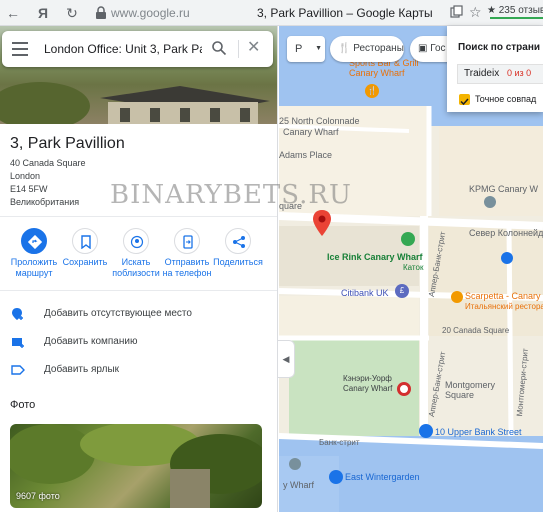 This screenshot has width=543, height=512. I want to click on restaurants-chip: 🍴 Рестораны, so click(367, 49).